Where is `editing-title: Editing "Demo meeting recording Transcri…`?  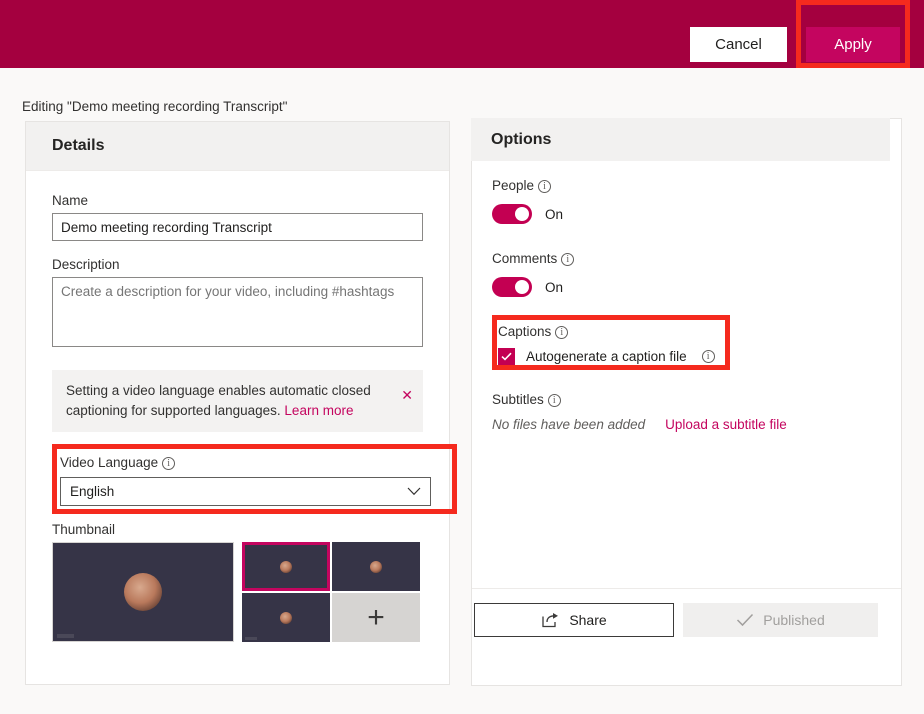
editing-title: Editing "Demo meeting recording Transcri… is located at coordinates (155, 106).